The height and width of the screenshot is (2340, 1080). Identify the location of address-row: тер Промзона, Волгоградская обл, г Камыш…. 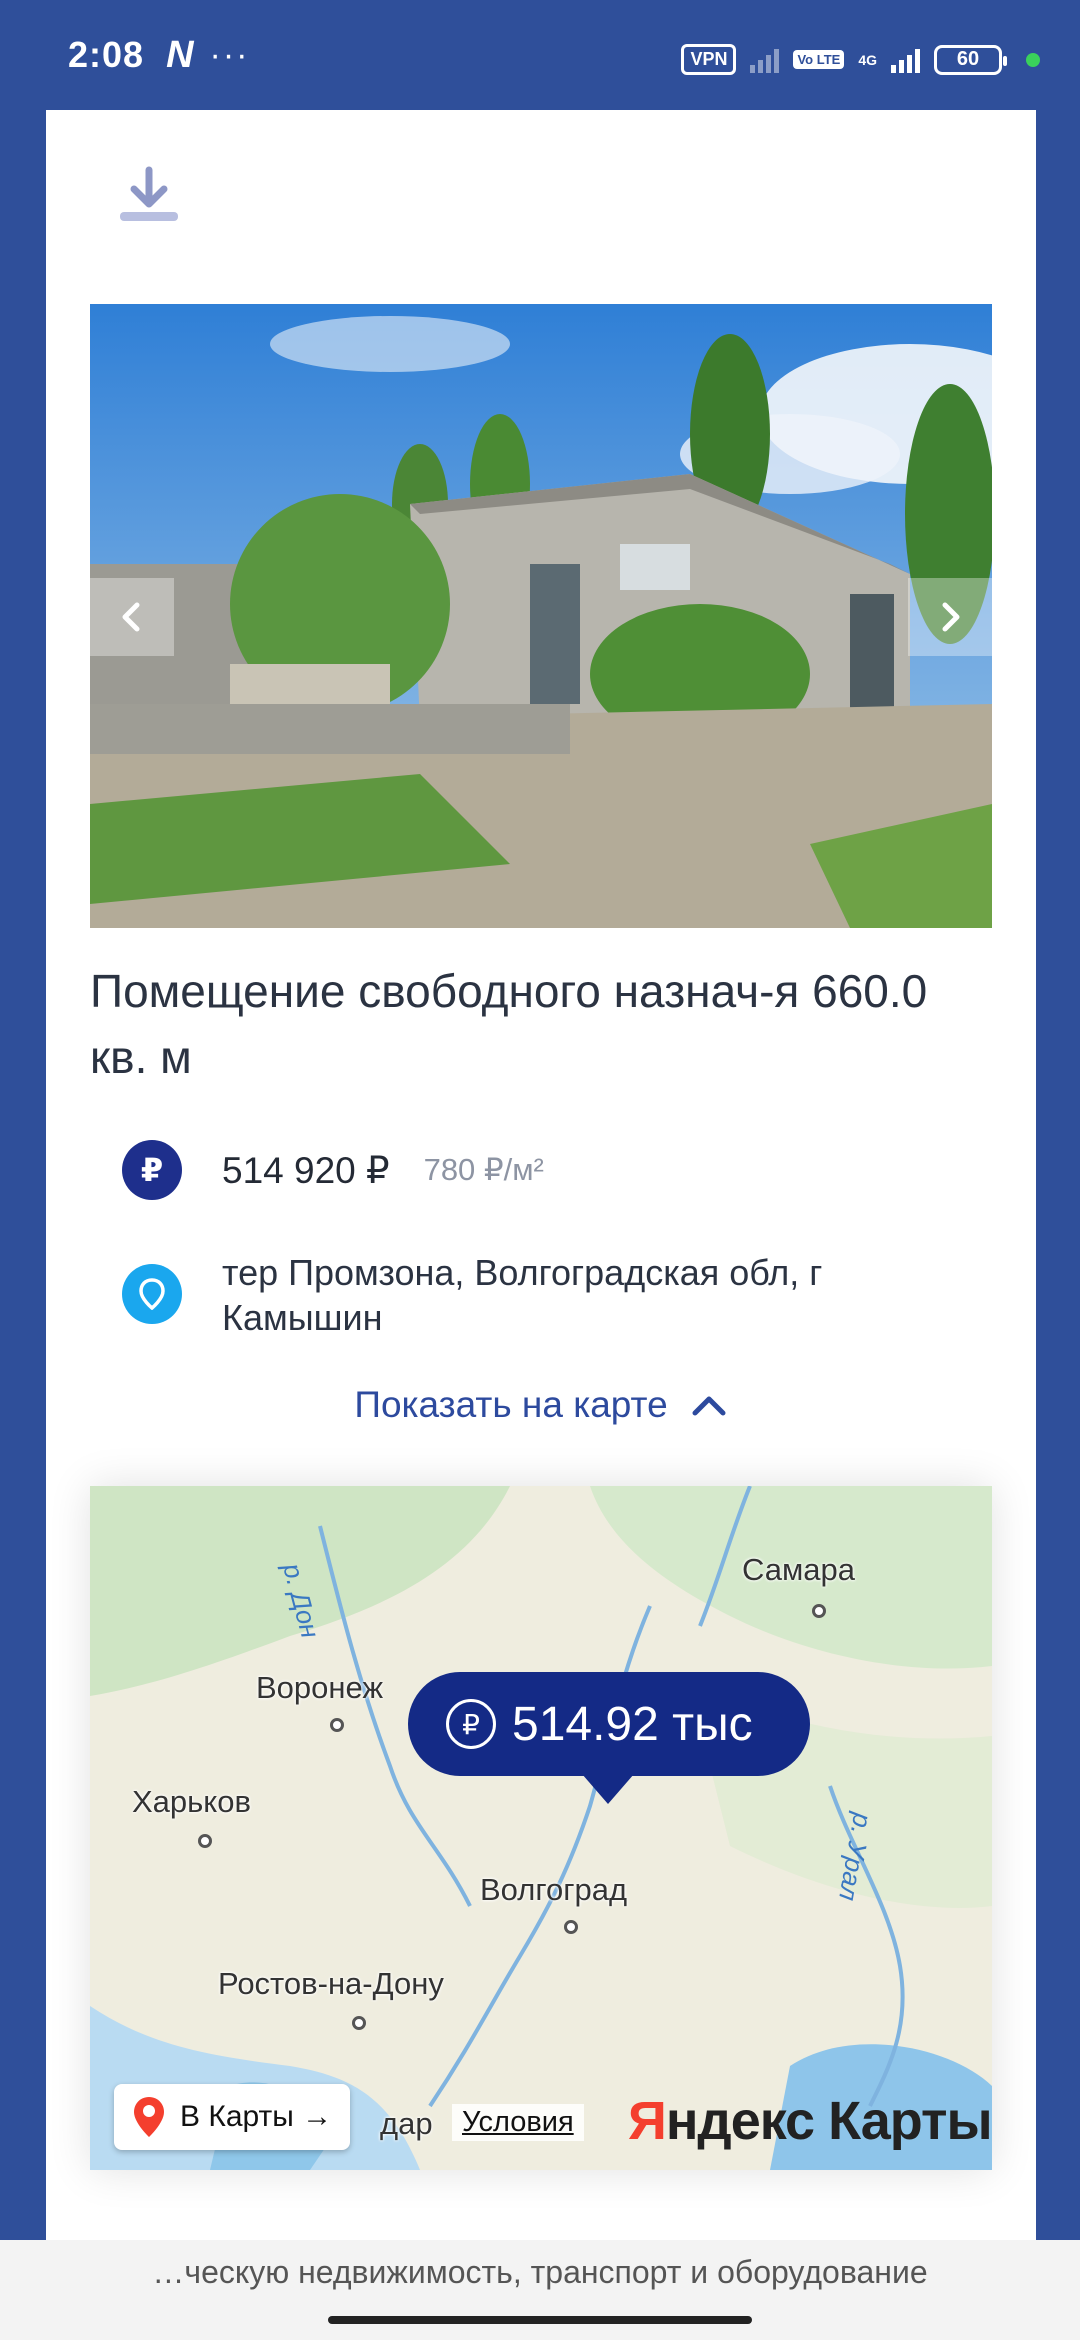
(552, 1295).